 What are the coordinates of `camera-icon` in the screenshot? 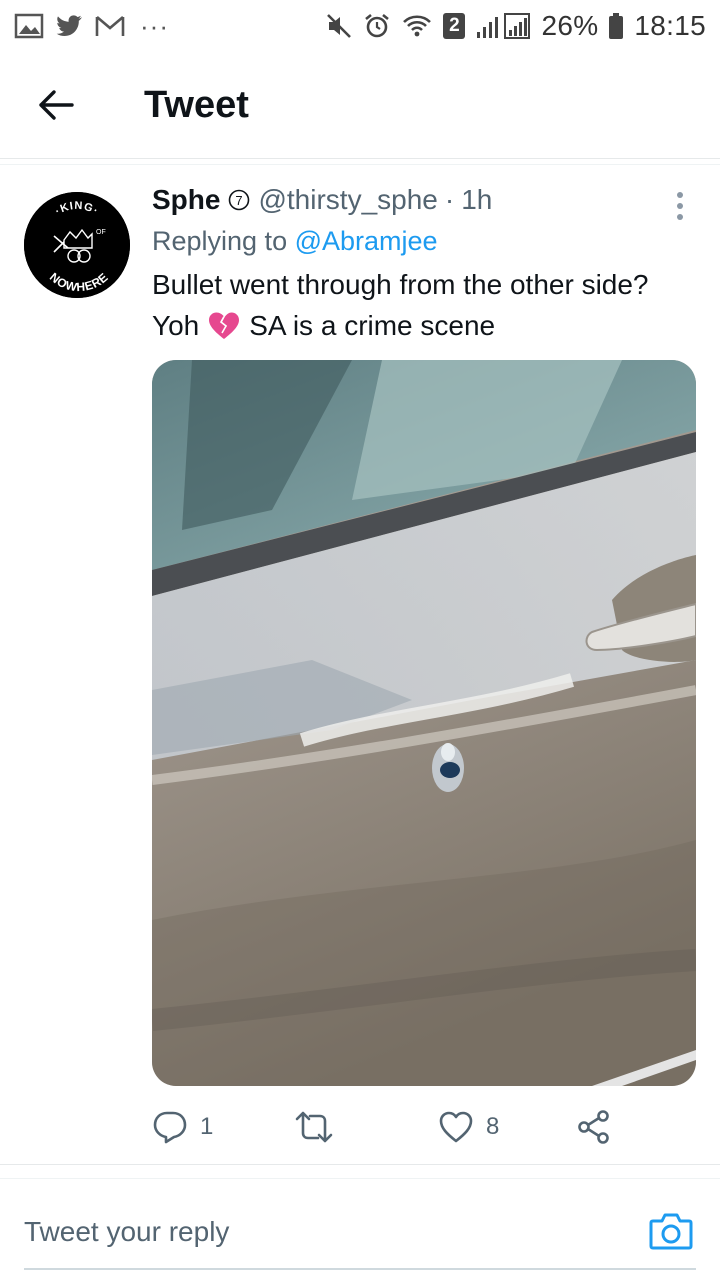 It's located at (671, 1231).